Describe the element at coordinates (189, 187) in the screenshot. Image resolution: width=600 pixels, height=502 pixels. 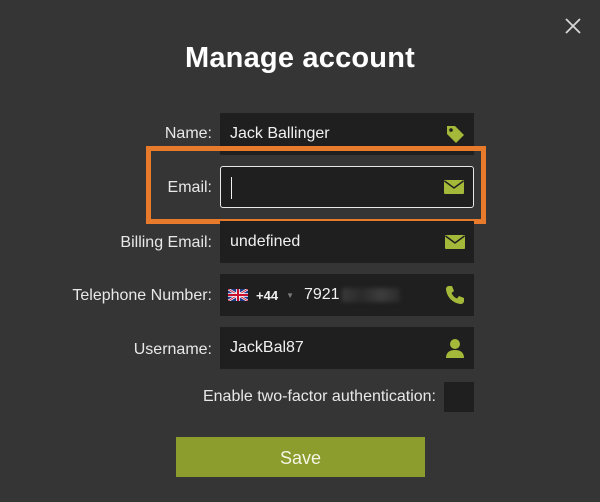
I see `email-label: Email:` at that location.